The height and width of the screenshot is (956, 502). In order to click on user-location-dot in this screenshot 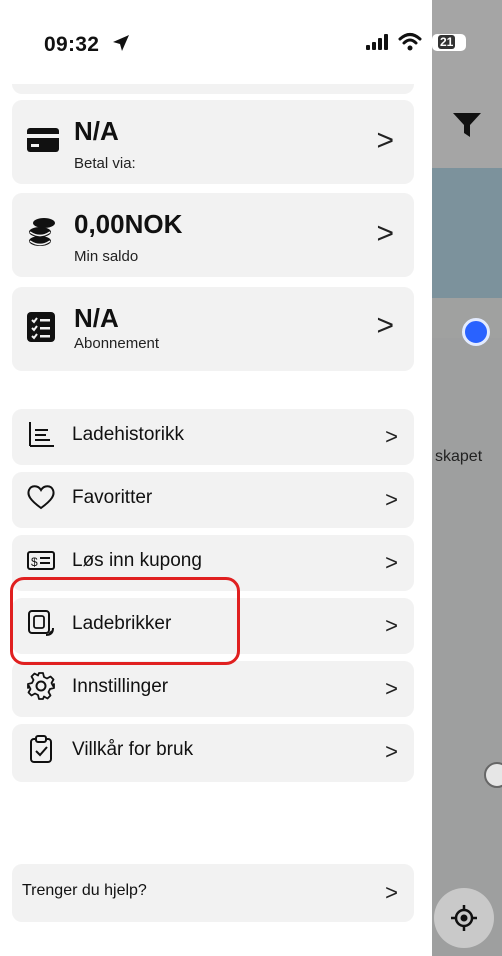, I will do `click(476, 332)`.